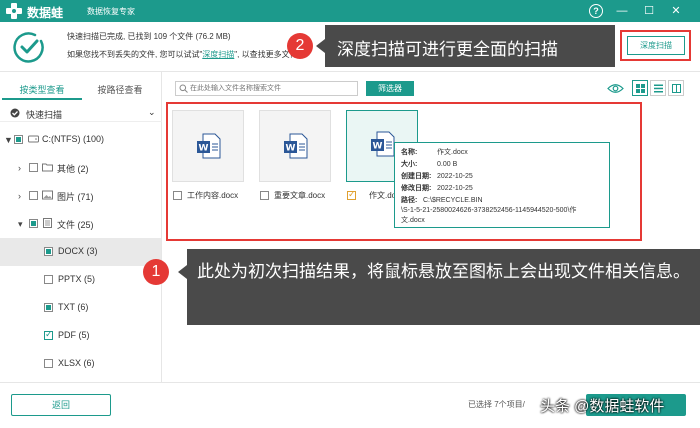 This screenshot has width=700, height=428. I want to click on help-button: ?, so click(596, 11).